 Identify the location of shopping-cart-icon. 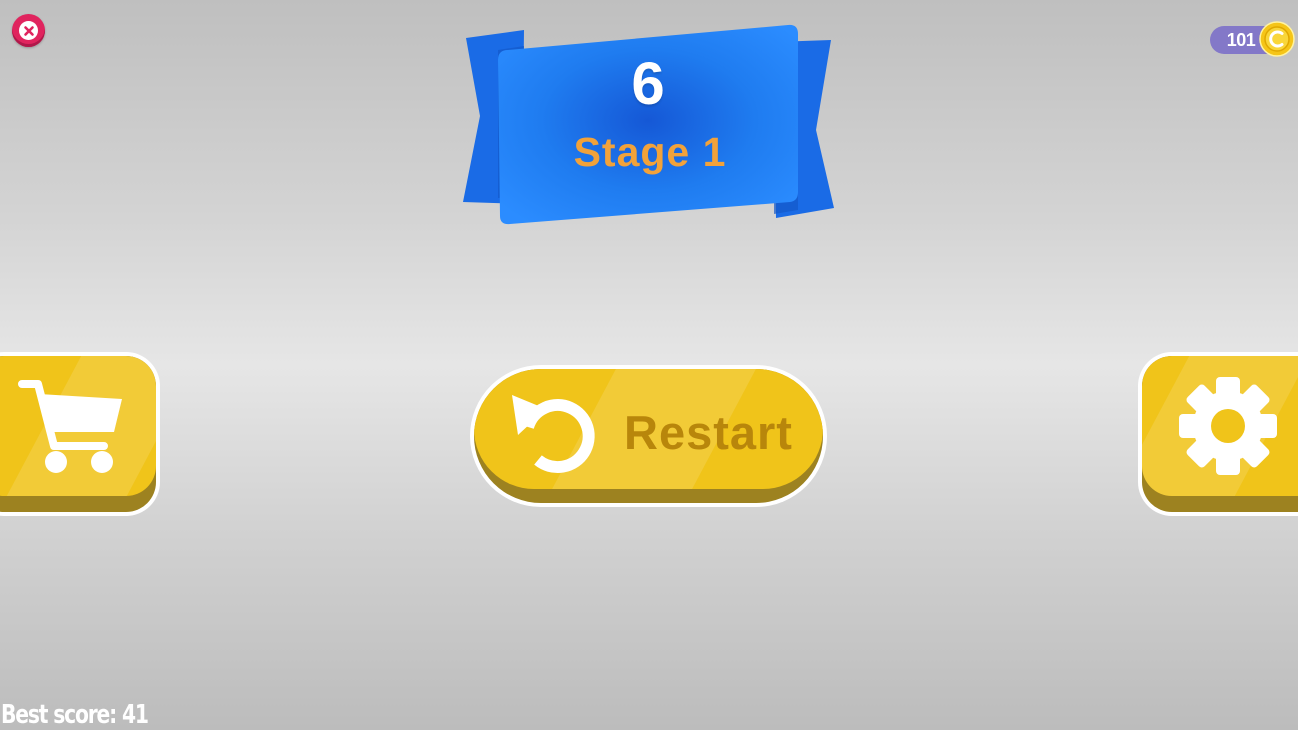
(69, 428).